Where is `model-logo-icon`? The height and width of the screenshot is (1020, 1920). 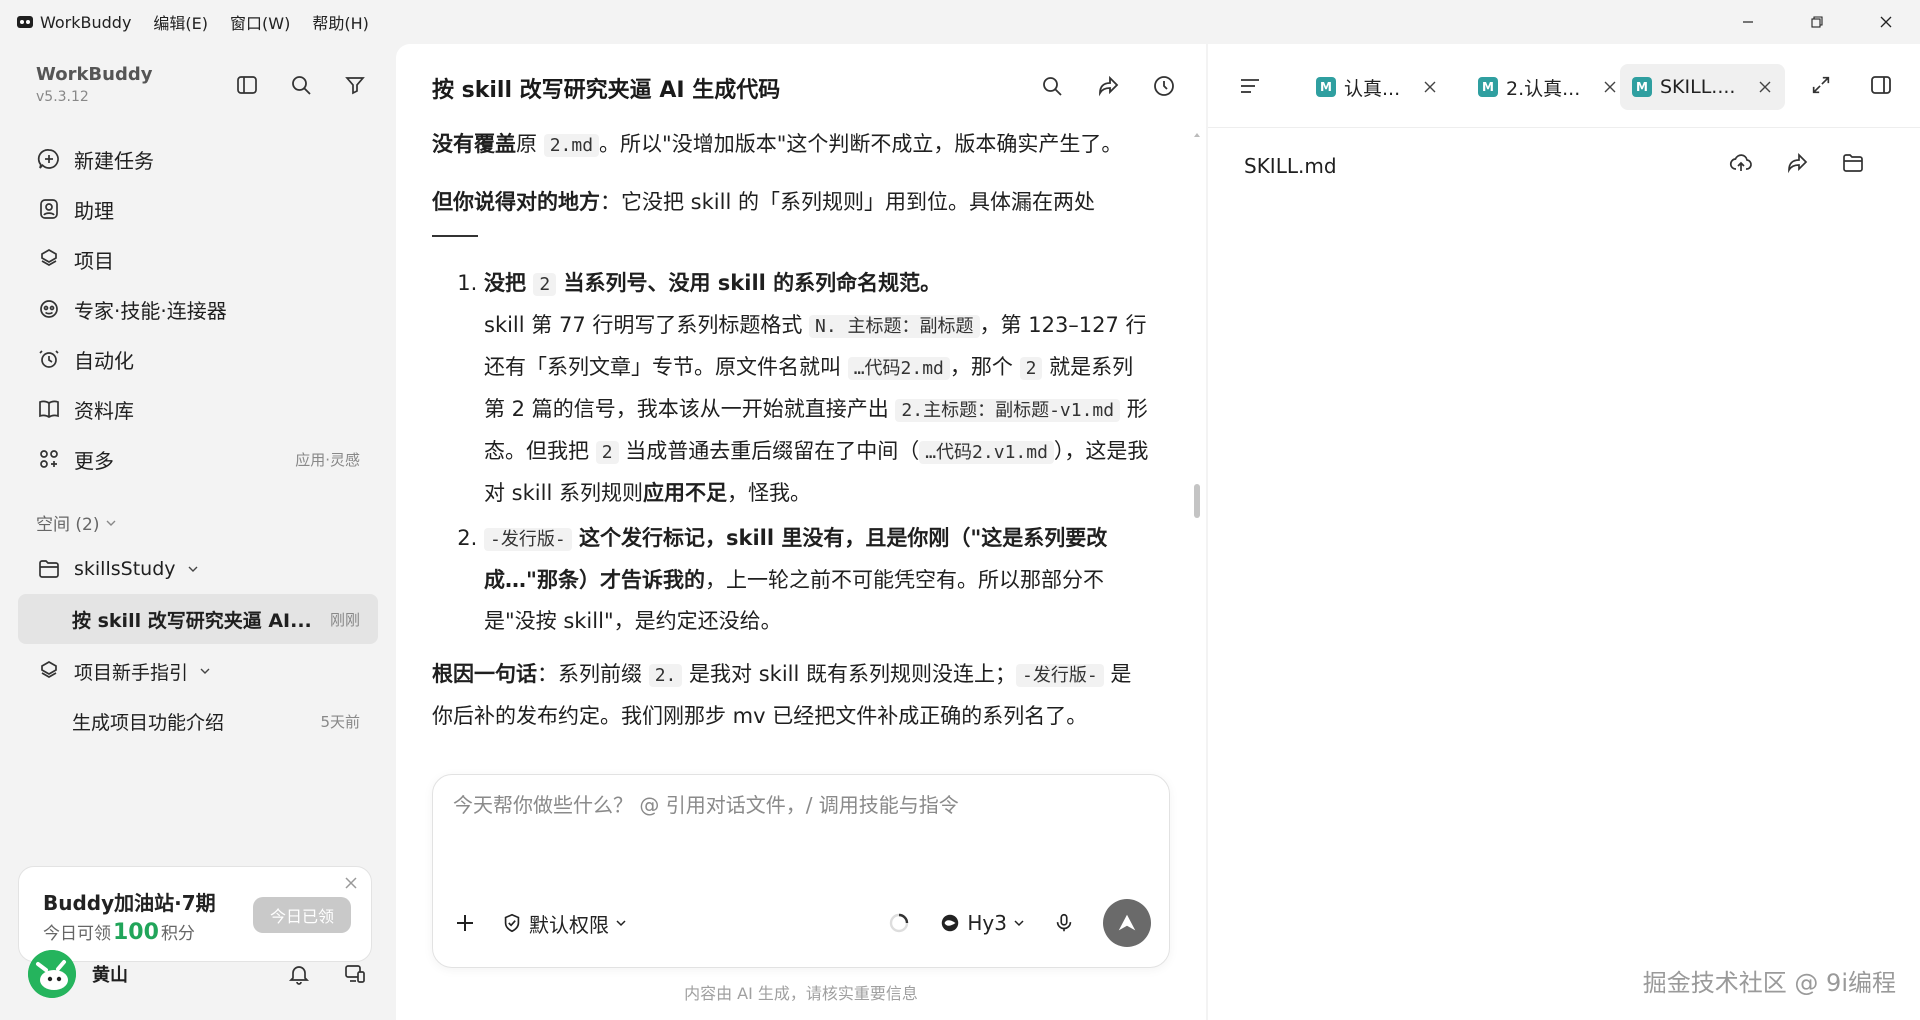
model-logo-icon is located at coordinates (950, 923).